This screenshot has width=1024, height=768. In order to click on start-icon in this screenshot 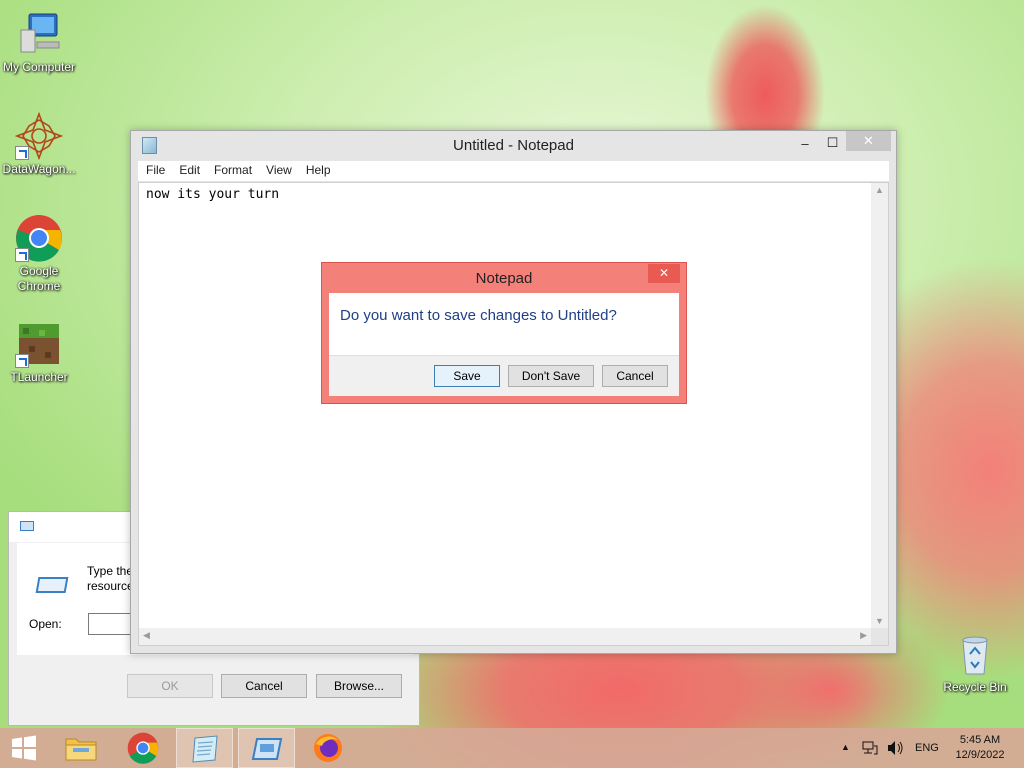, I will do `click(24, 748)`.